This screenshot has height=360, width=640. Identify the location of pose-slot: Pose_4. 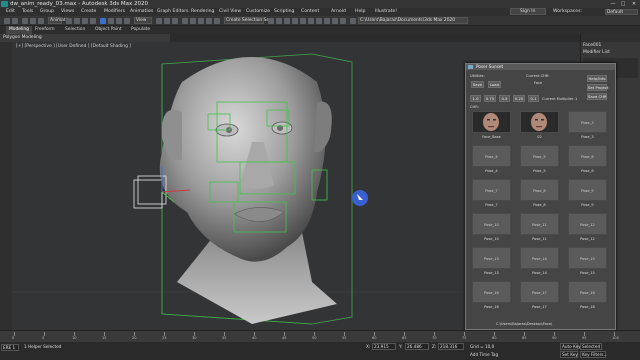
(491, 156).